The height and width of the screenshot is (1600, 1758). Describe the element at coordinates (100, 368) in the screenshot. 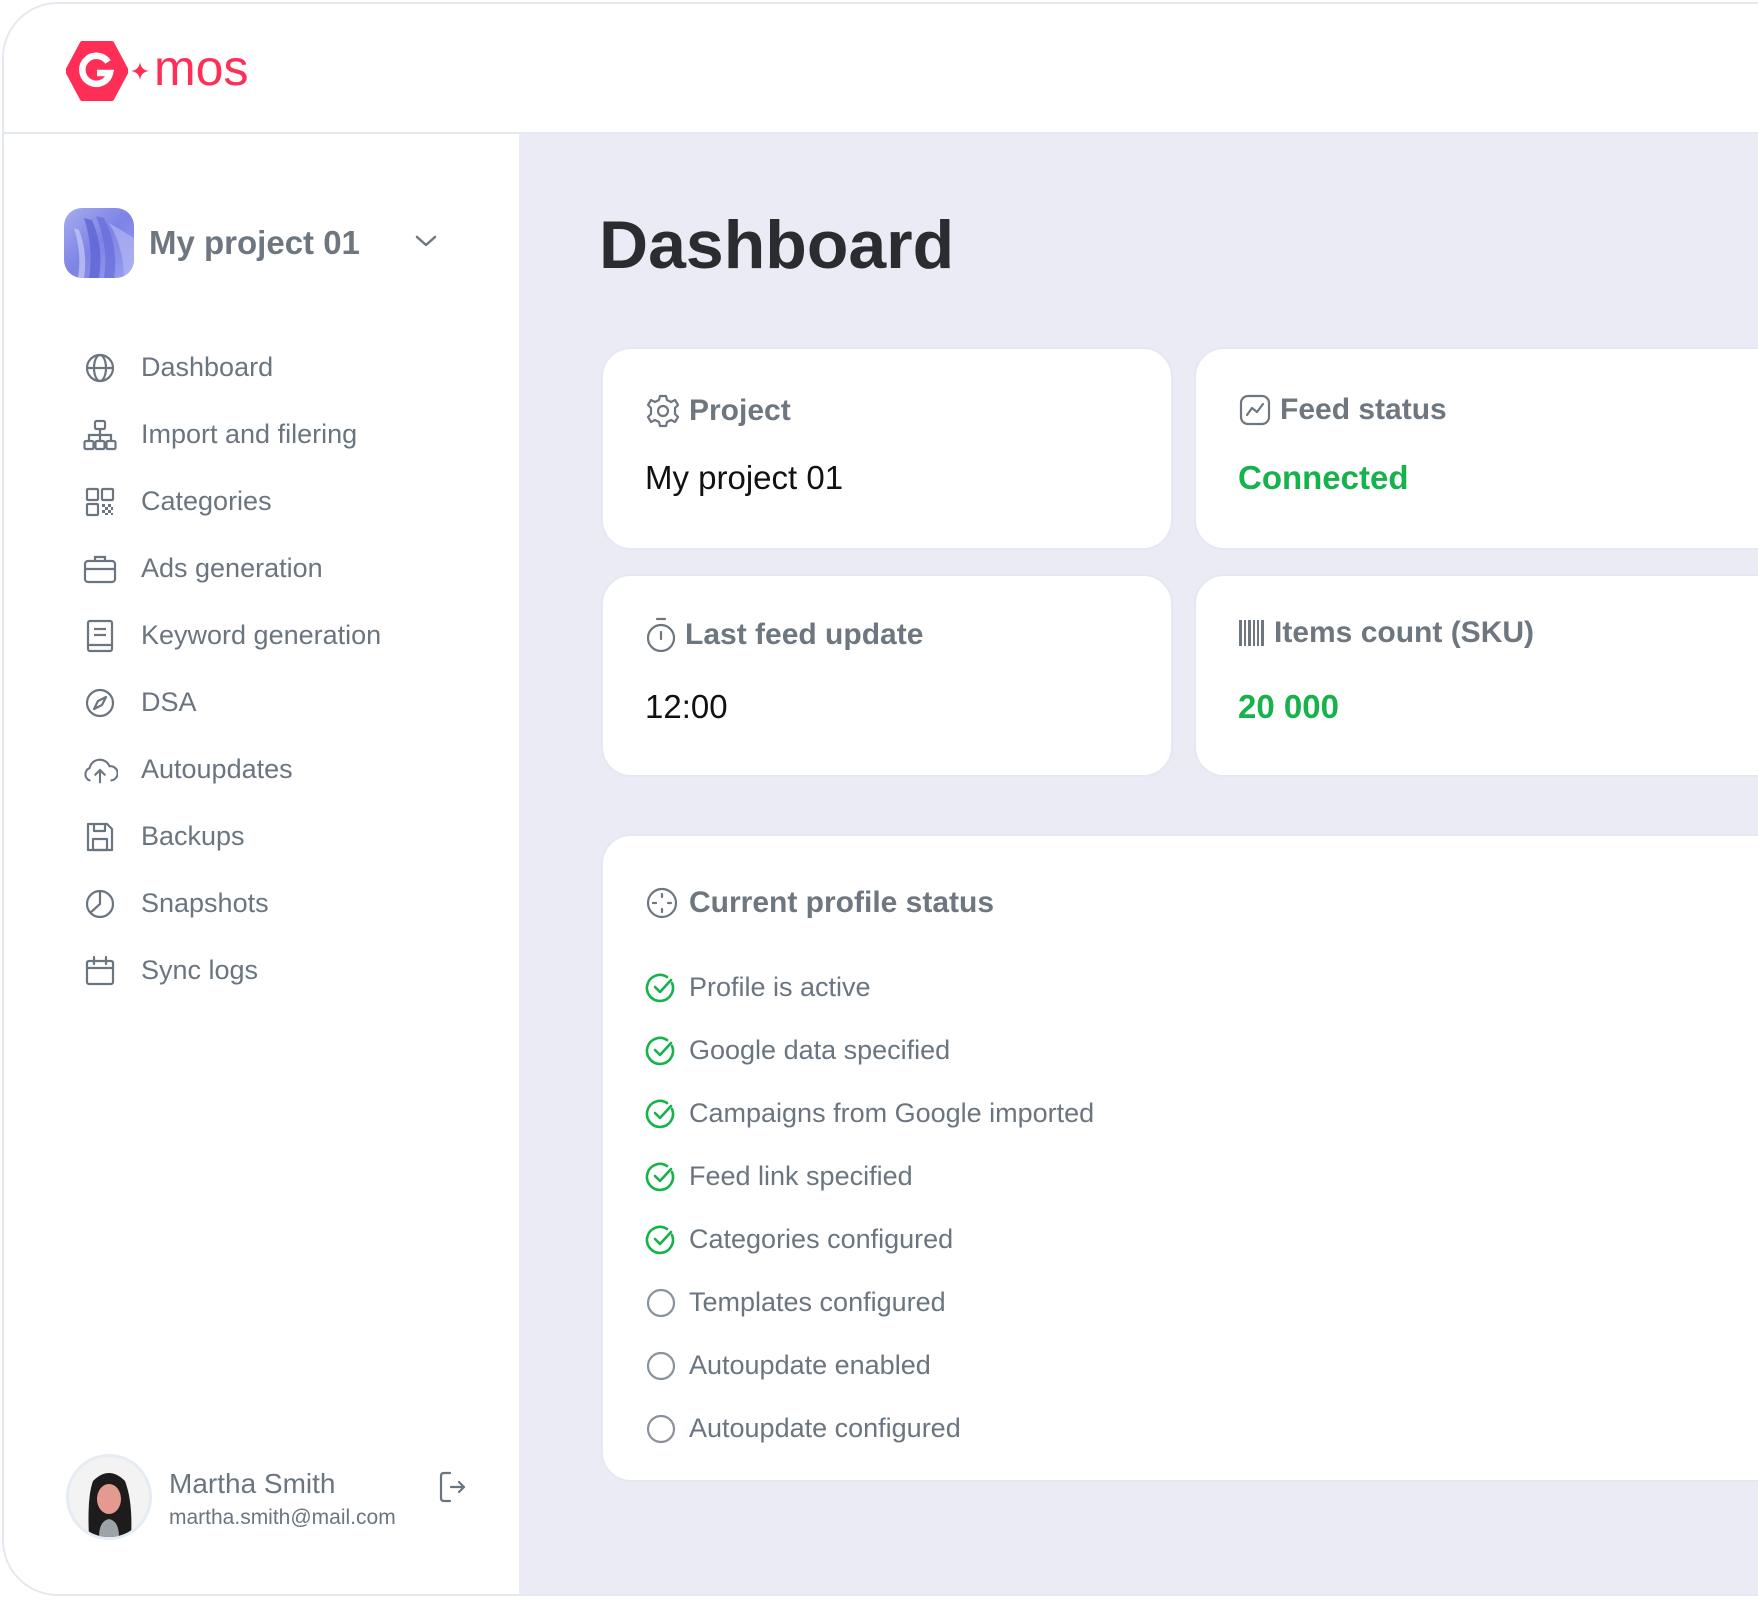

I see `globe-icon` at that location.